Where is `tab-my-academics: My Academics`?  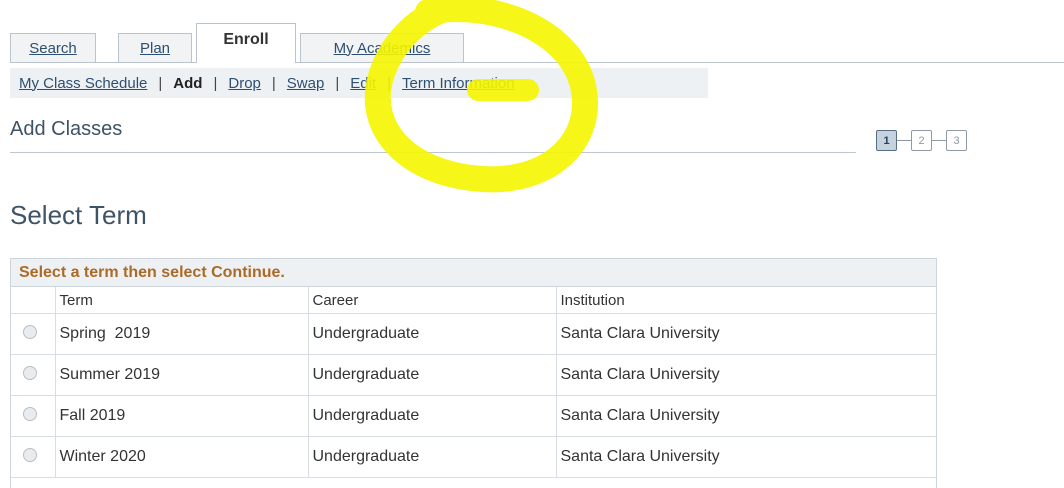 tab-my-academics: My Academics is located at coordinates (382, 47).